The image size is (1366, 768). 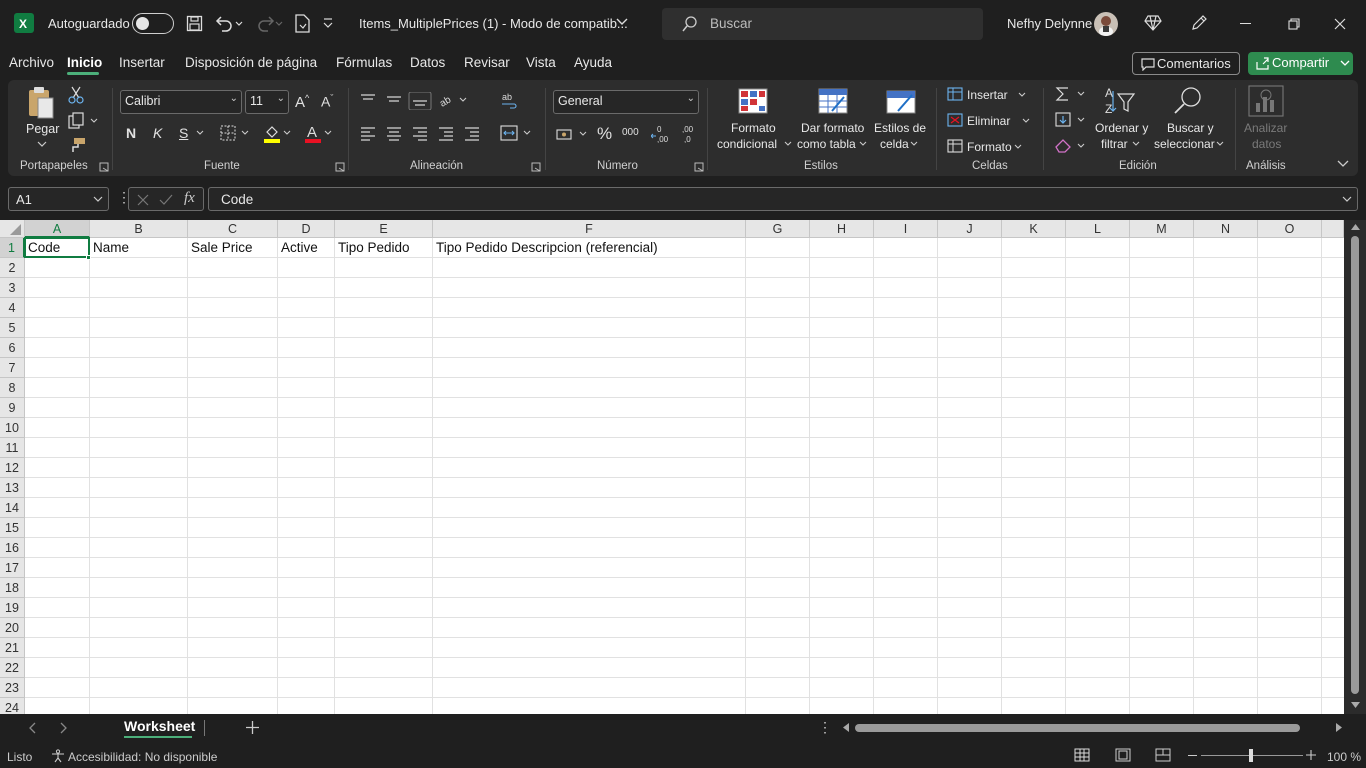 What do you see at coordinates (900, 128) in the screenshot?
I see `cell-styles-label: Estilos de` at bounding box center [900, 128].